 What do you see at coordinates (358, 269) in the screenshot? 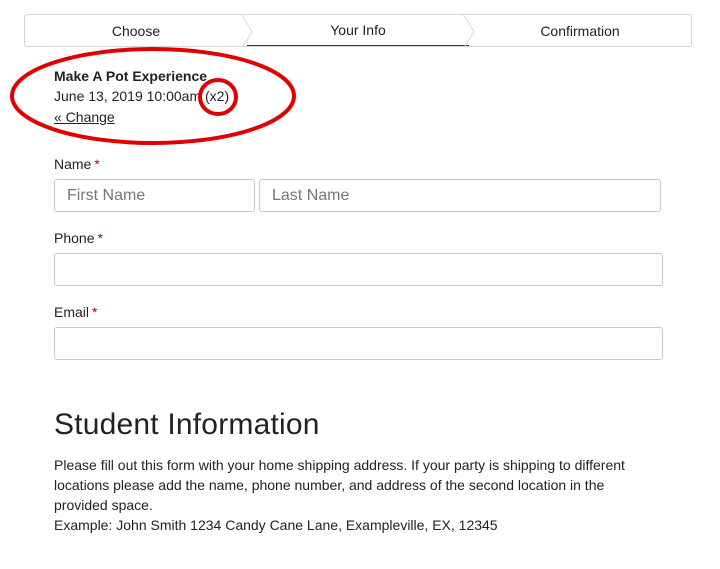
I see `phone-input` at bounding box center [358, 269].